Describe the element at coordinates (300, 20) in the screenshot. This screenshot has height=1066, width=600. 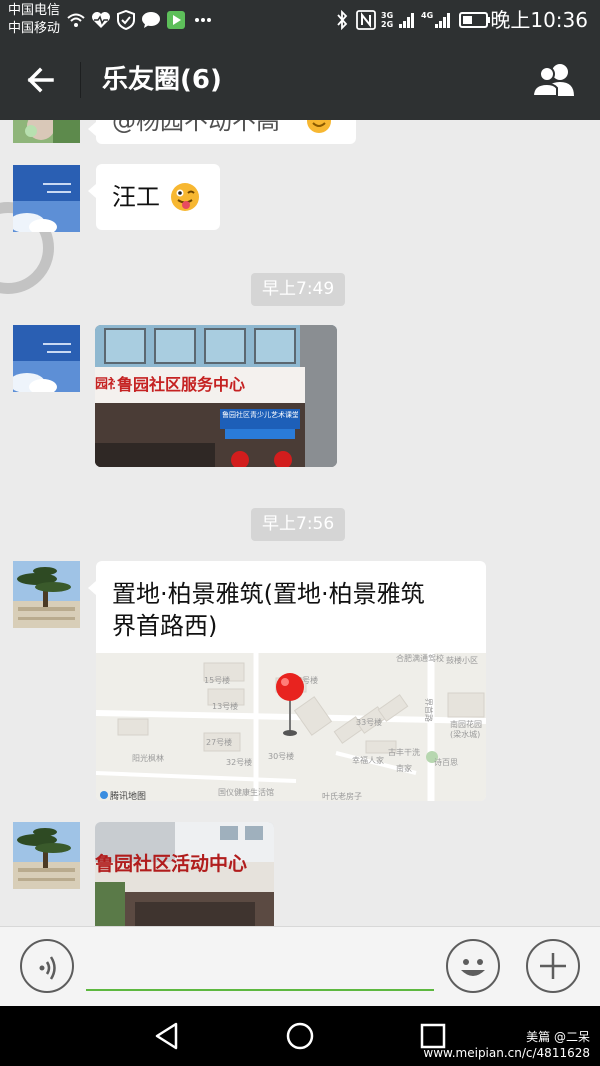
I see `status-bar: 中国电信 中国移动 3G 2G 4G 晚上10:36` at that location.